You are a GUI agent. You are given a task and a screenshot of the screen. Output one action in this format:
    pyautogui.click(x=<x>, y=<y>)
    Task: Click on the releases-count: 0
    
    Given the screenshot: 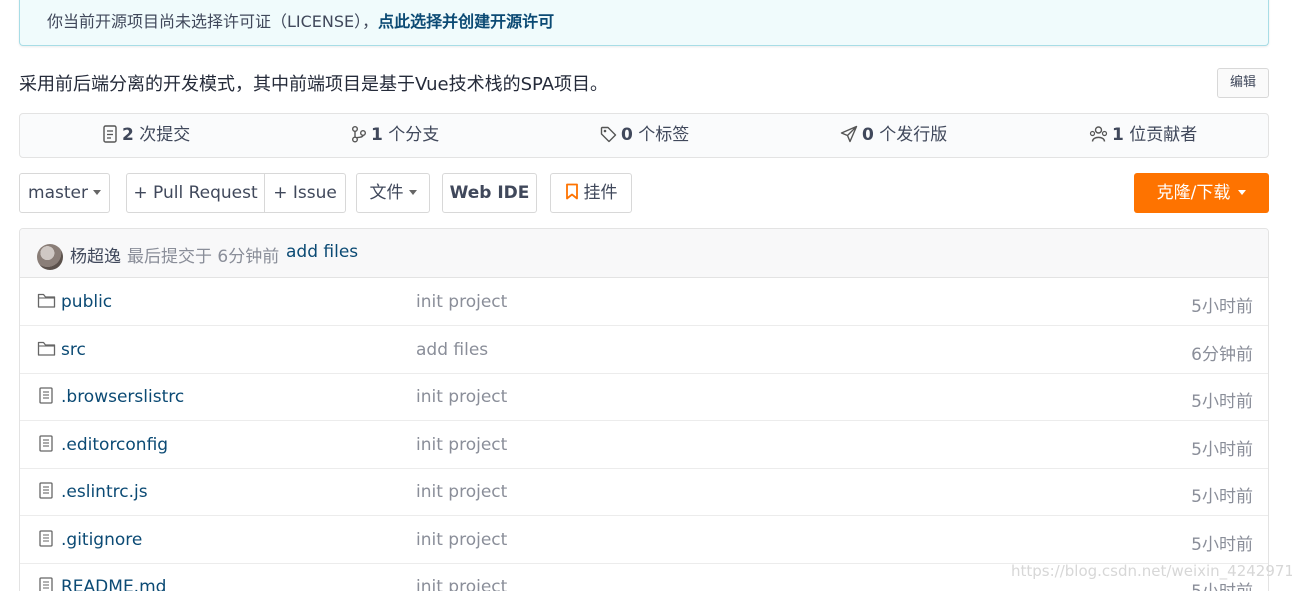 What is the action you would take?
    pyautogui.click(x=868, y=135)
    